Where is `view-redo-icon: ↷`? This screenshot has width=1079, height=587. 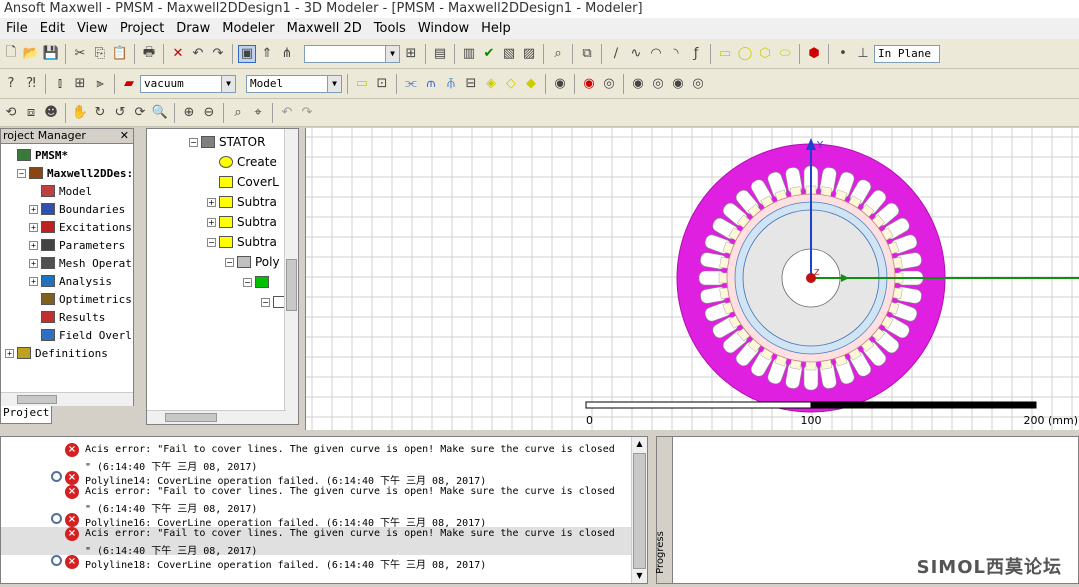 view-redo-icon: ↷ is located at coordinates (307, 113).